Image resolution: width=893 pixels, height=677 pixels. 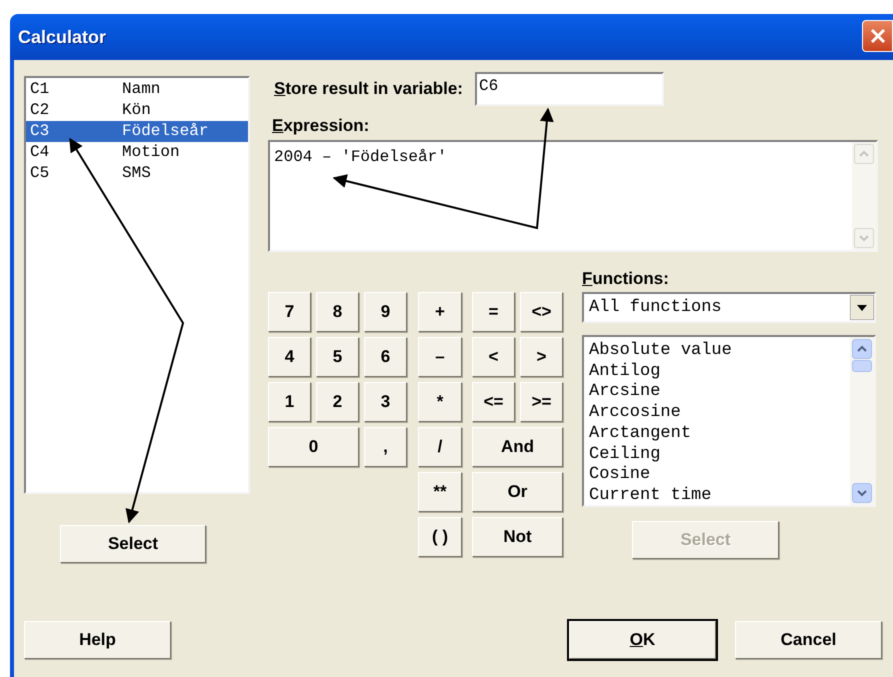 What do you see at coordinates (719, 372) in the screenshot?
I see `function-item: Antilog` at bounding box center [719, 372].